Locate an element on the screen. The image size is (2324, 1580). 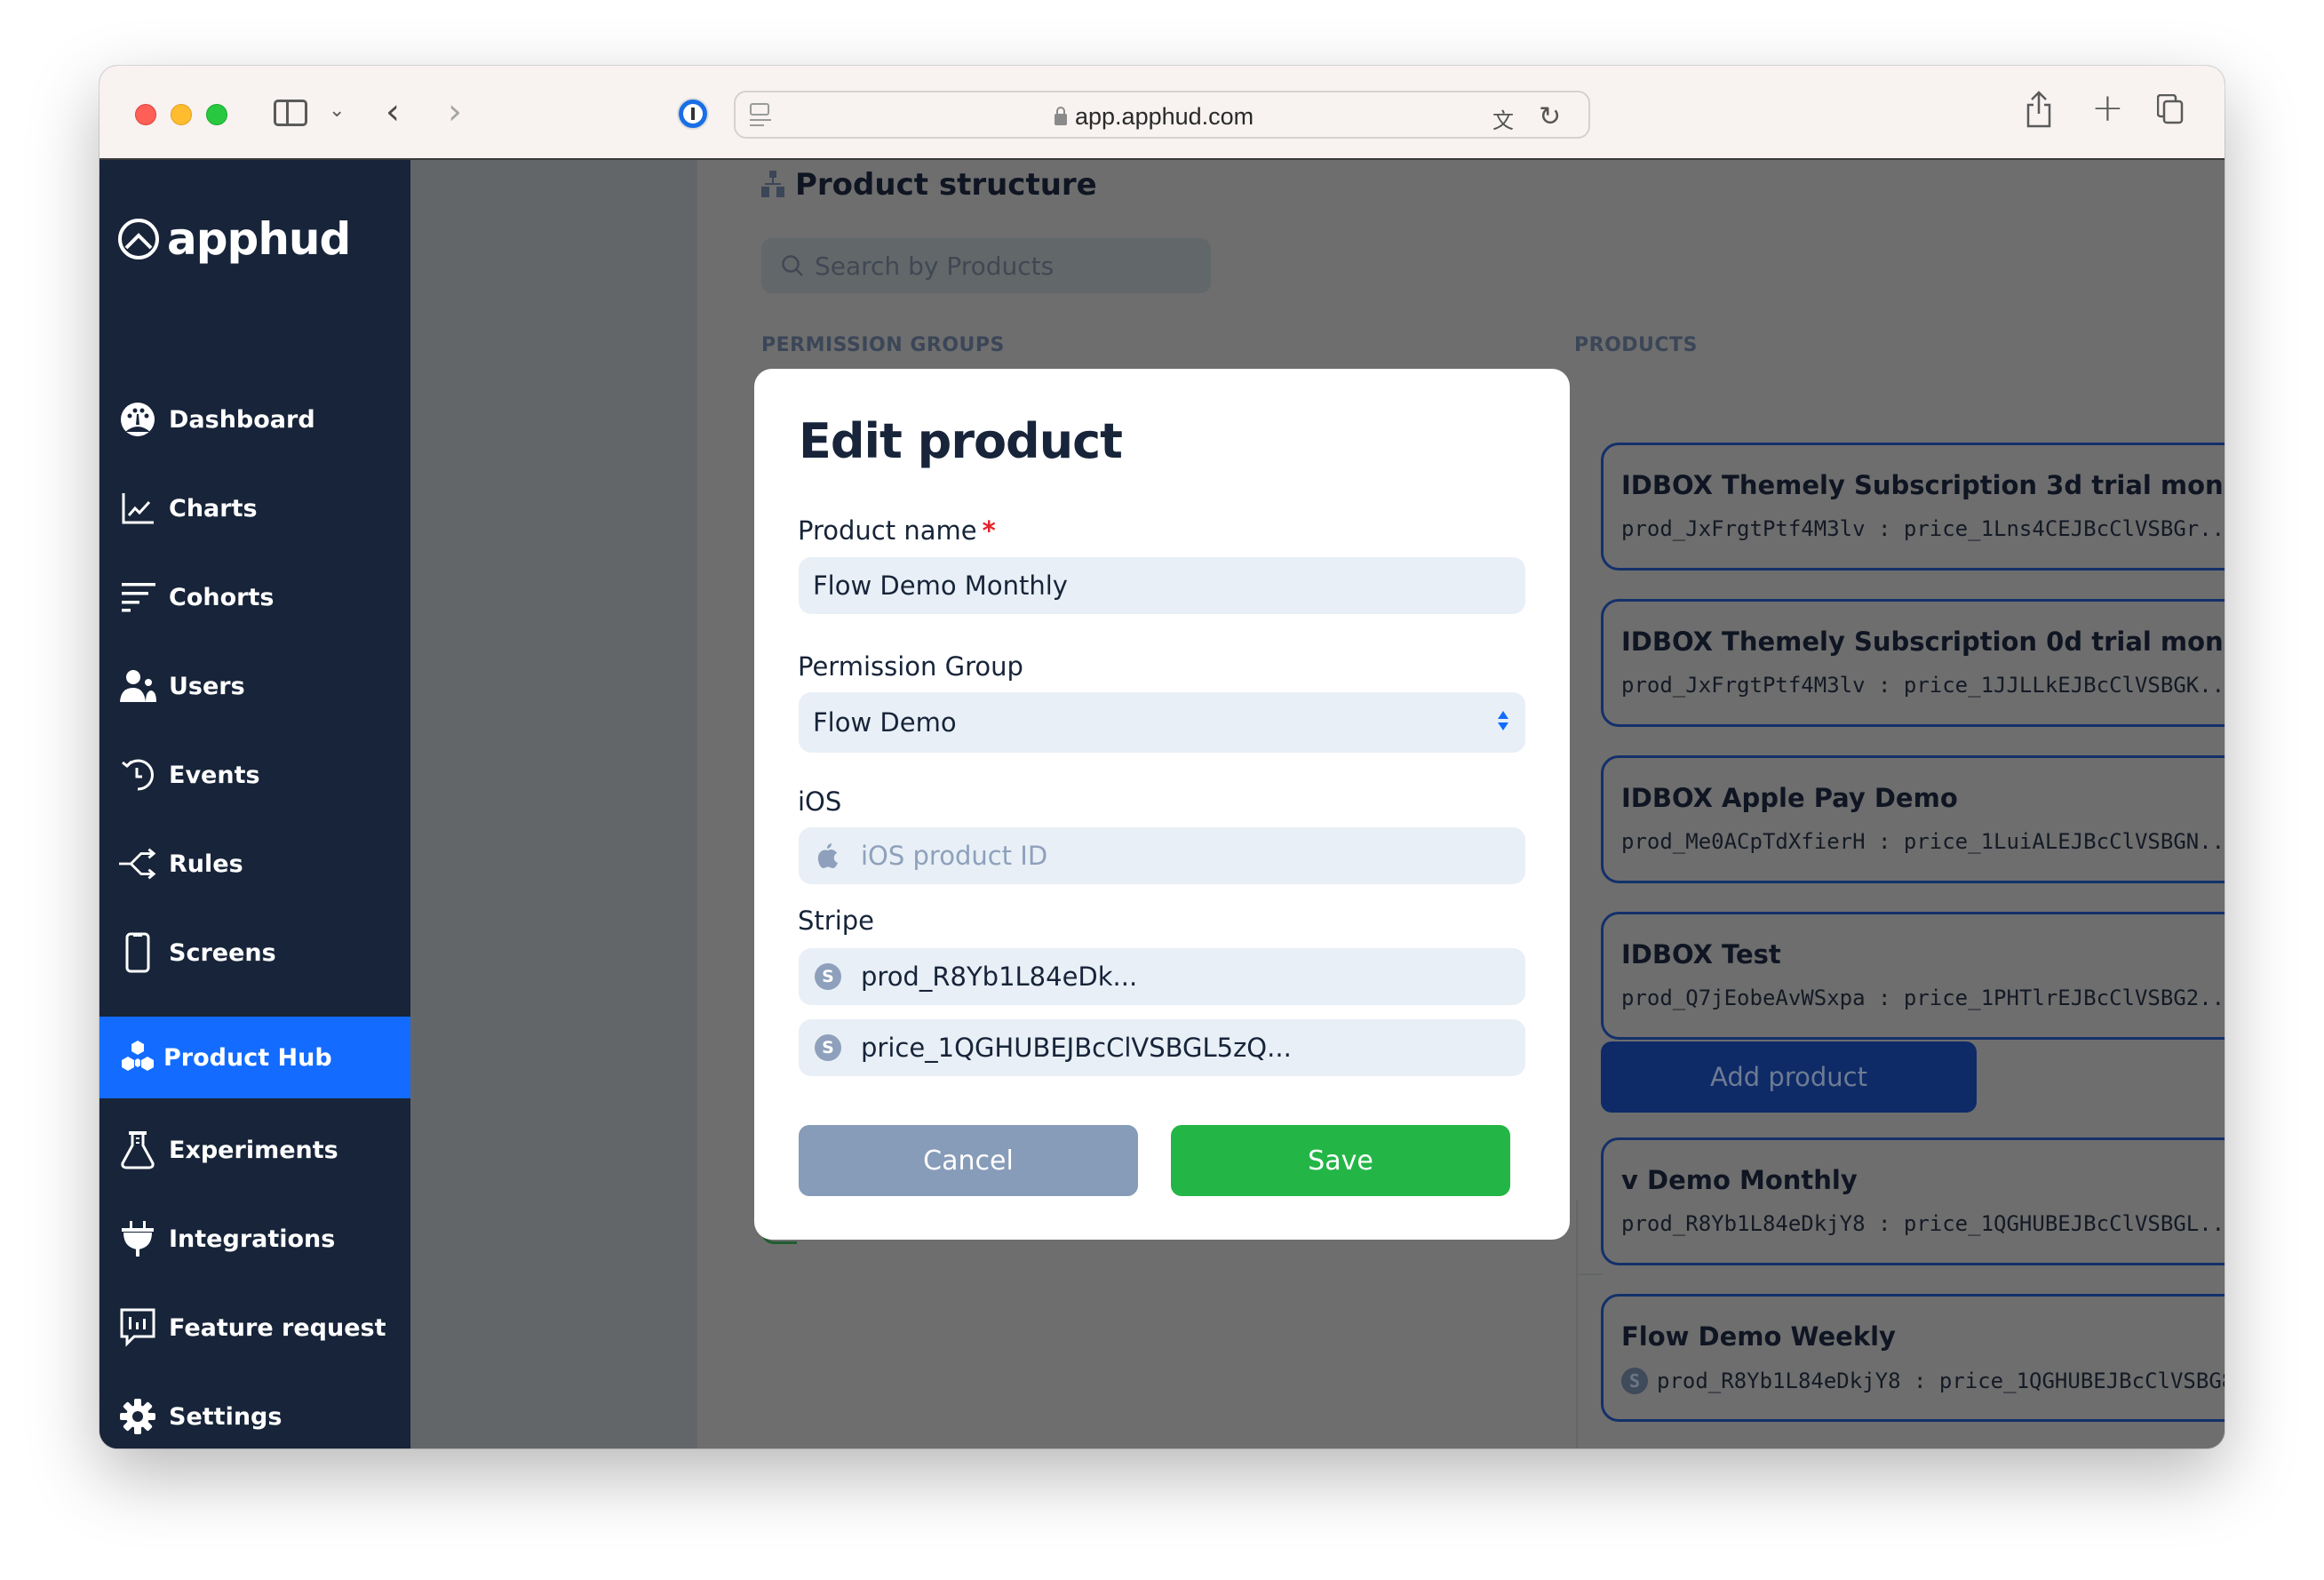
sidebar-item-label: Charts is located at coordinates (214, 508).